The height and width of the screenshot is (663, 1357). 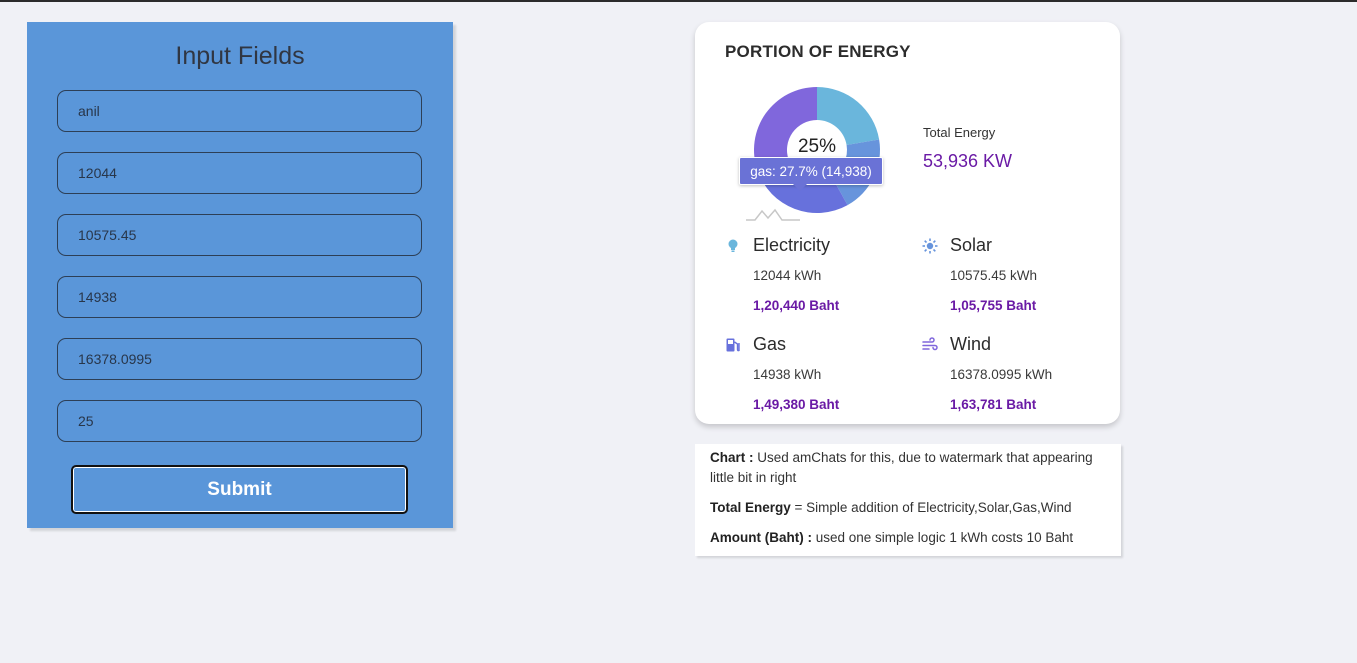 I want to click on gas-field, so click(x=239, y=297).